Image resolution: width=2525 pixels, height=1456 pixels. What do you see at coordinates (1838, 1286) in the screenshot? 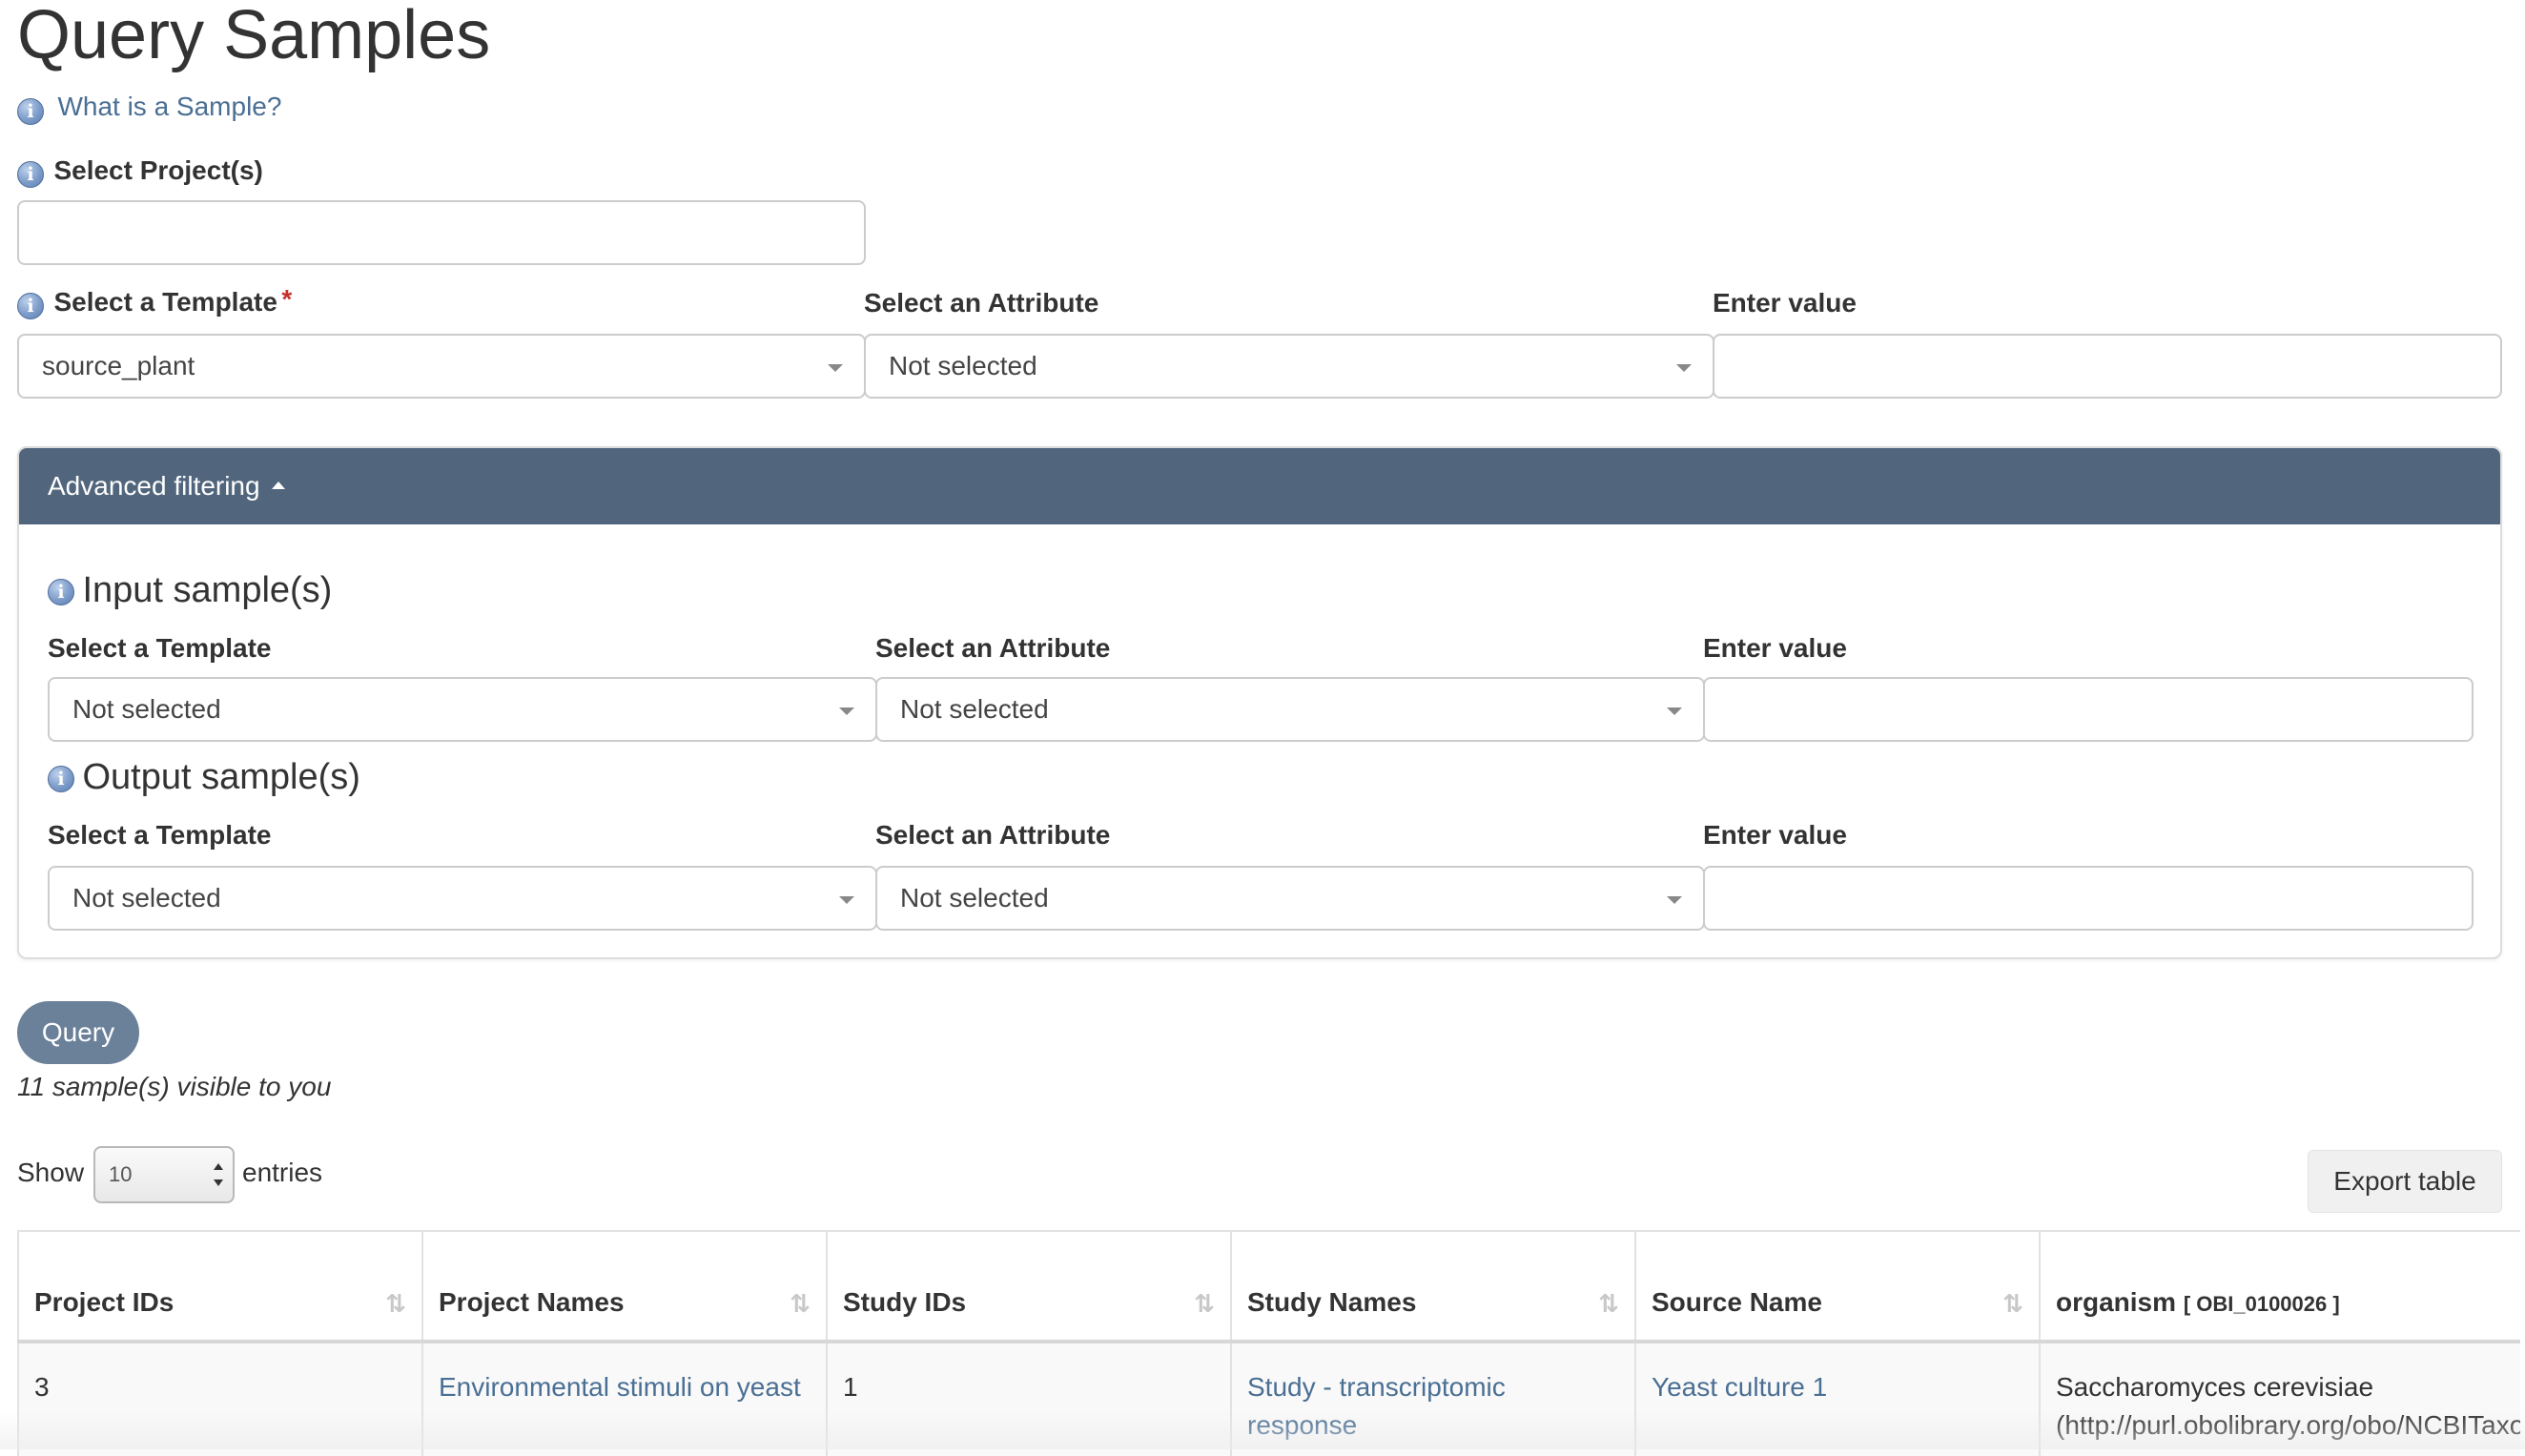
I see `column-header-source-name: Source Name ⇅` at bounding box center [1838, 1286].